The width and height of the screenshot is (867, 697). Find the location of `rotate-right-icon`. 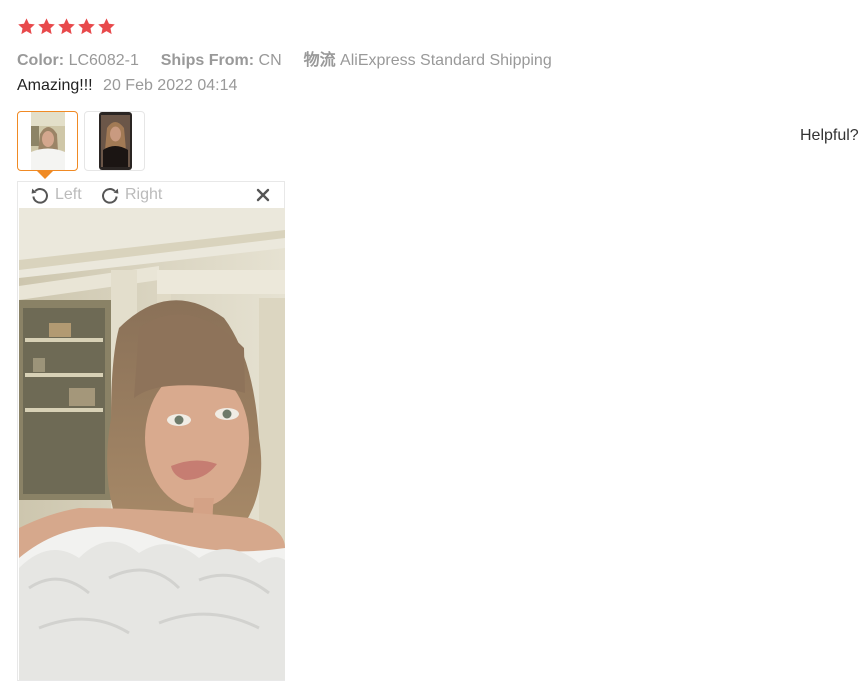

rotate-right-icon is located at coordinates (110, 196).